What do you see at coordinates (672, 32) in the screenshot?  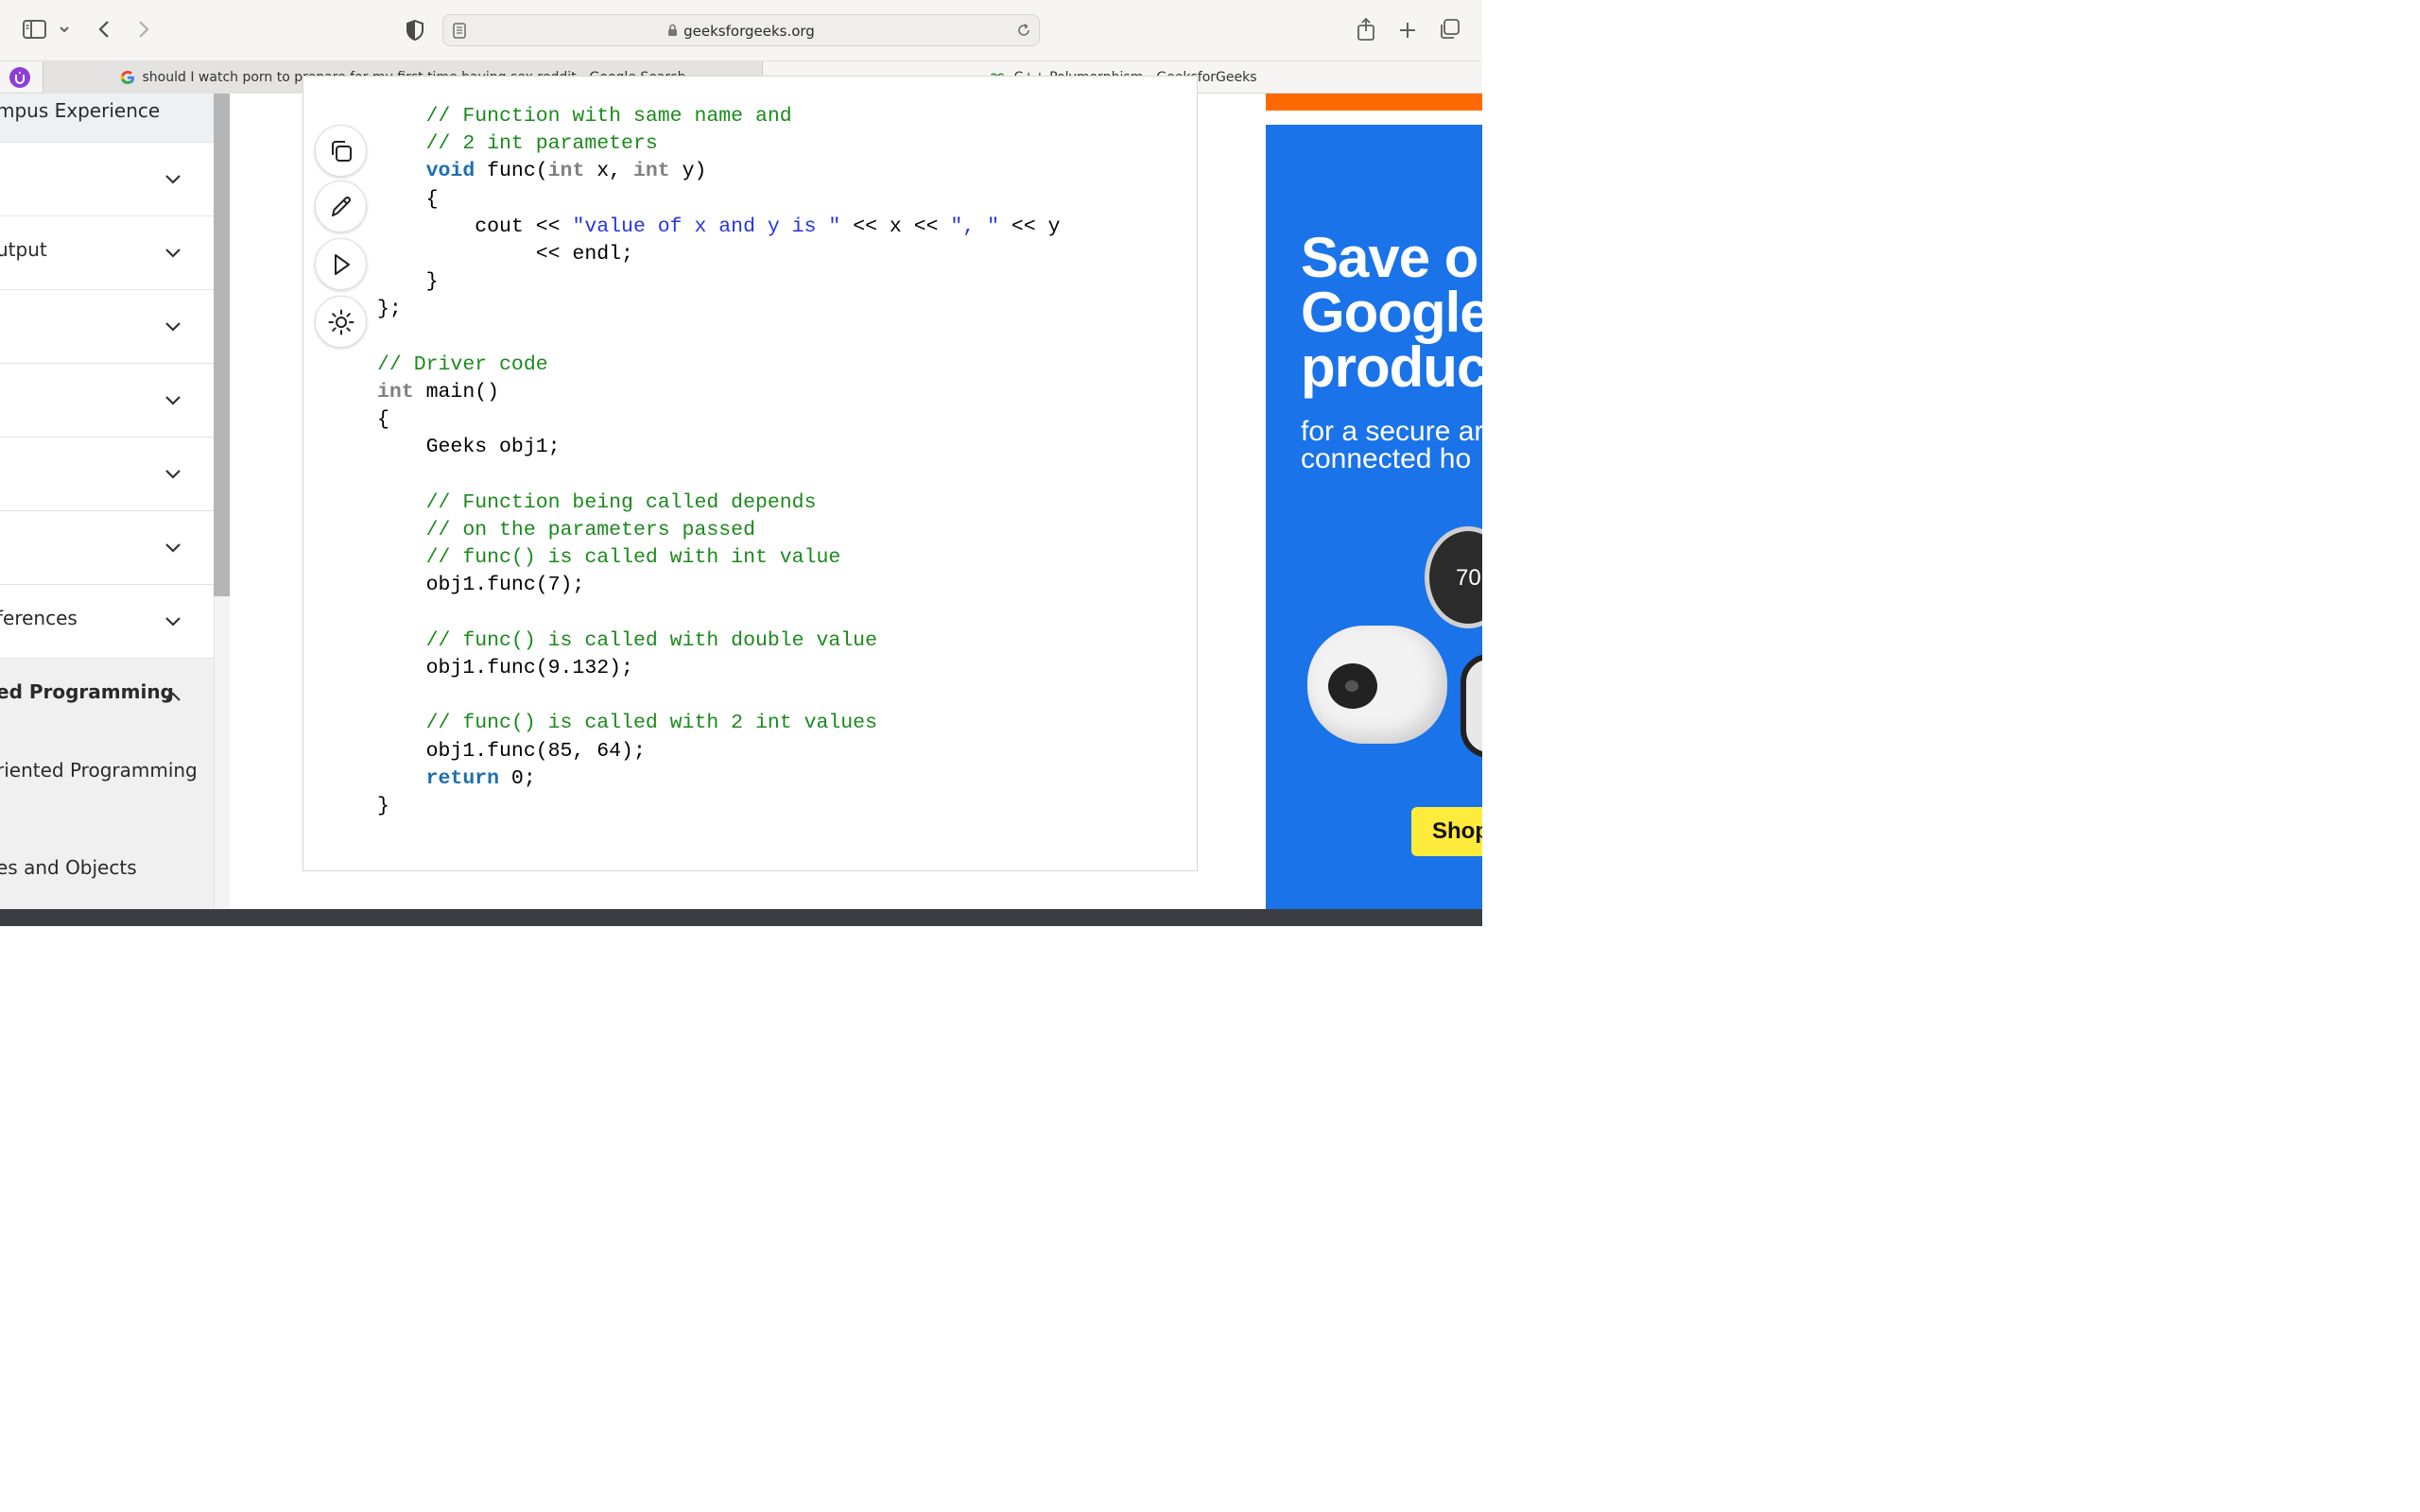 I see `lock-icon` at bounding box center [672, 32].